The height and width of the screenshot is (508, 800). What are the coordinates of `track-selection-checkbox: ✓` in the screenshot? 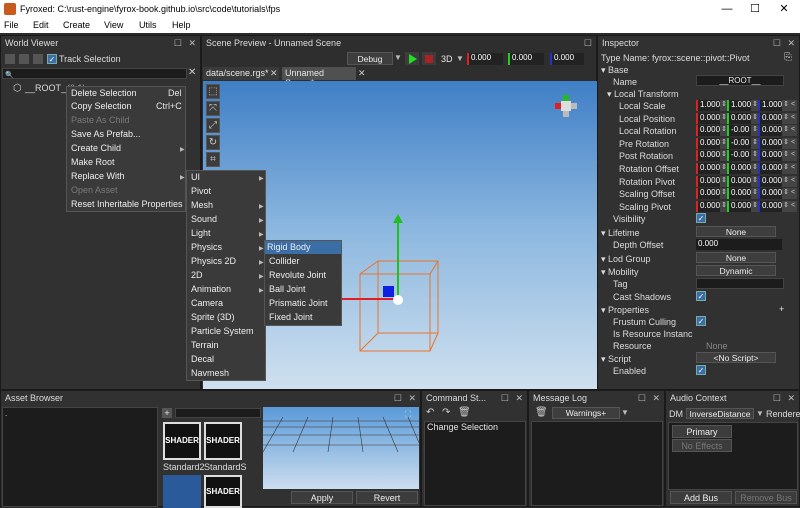 It's located at (52, 59).